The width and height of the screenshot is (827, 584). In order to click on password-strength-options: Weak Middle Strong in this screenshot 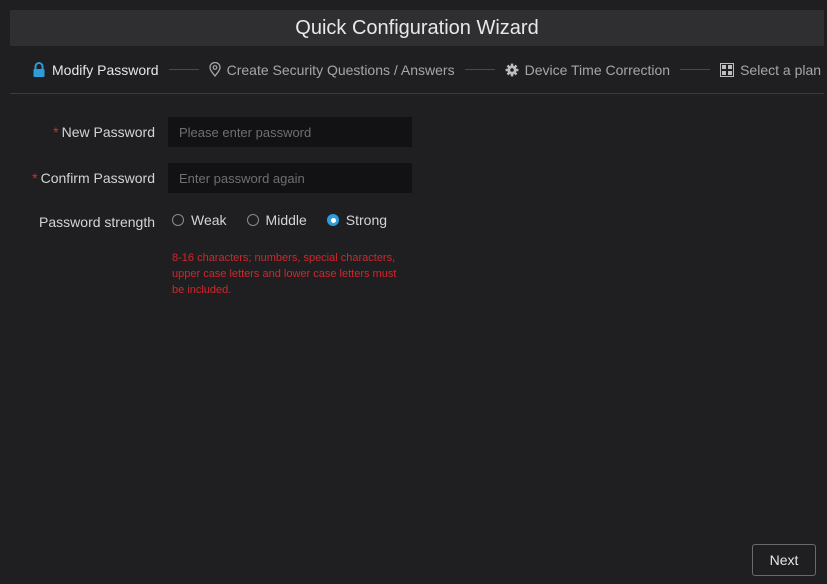, I will do `click(289, 220)`.